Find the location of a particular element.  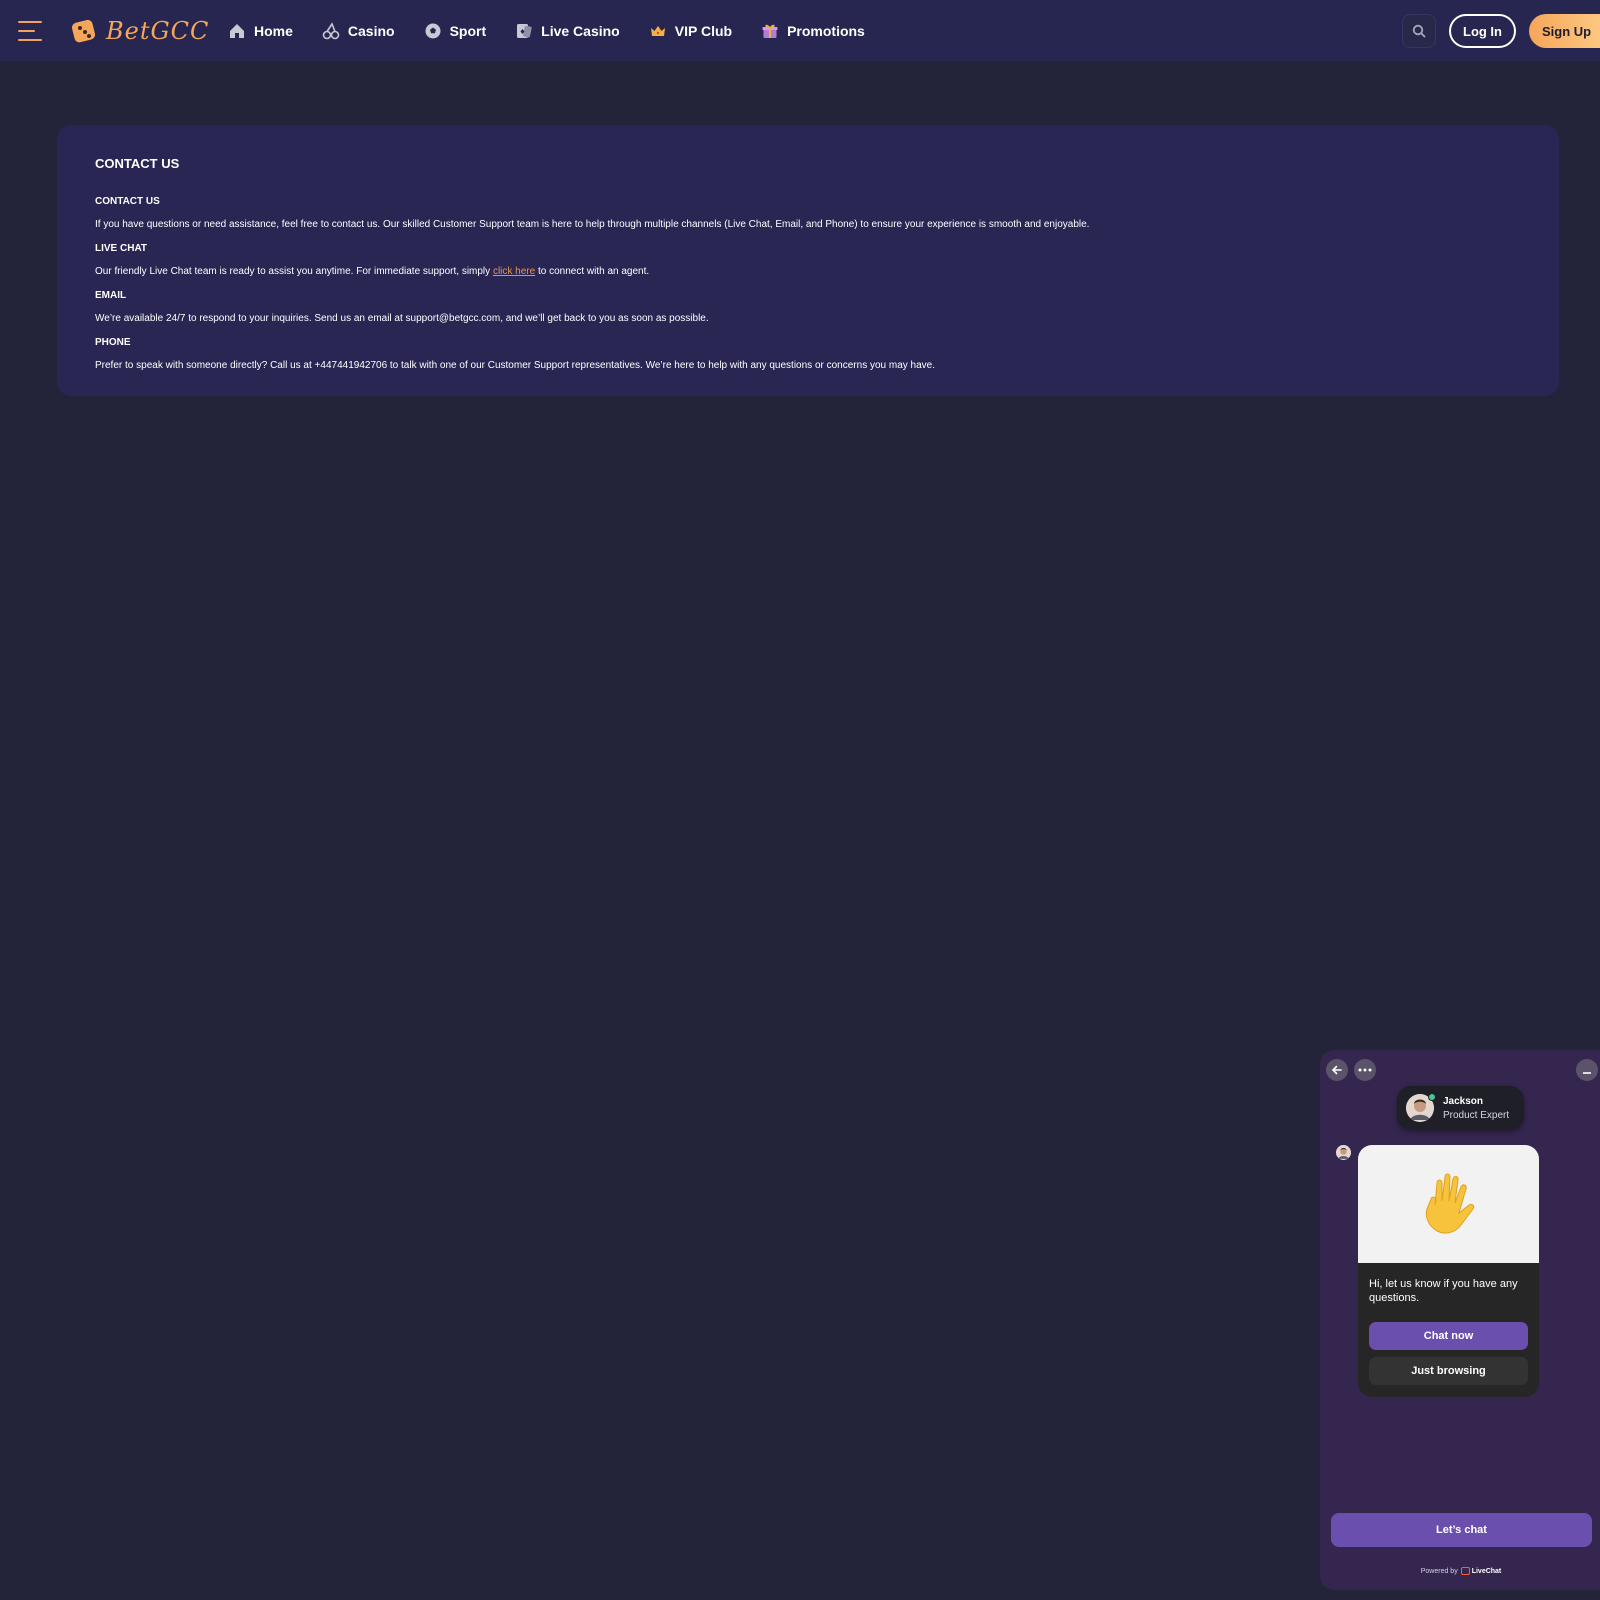

section-heading-contact: CONTACT US is located at coordinates (127, 201).